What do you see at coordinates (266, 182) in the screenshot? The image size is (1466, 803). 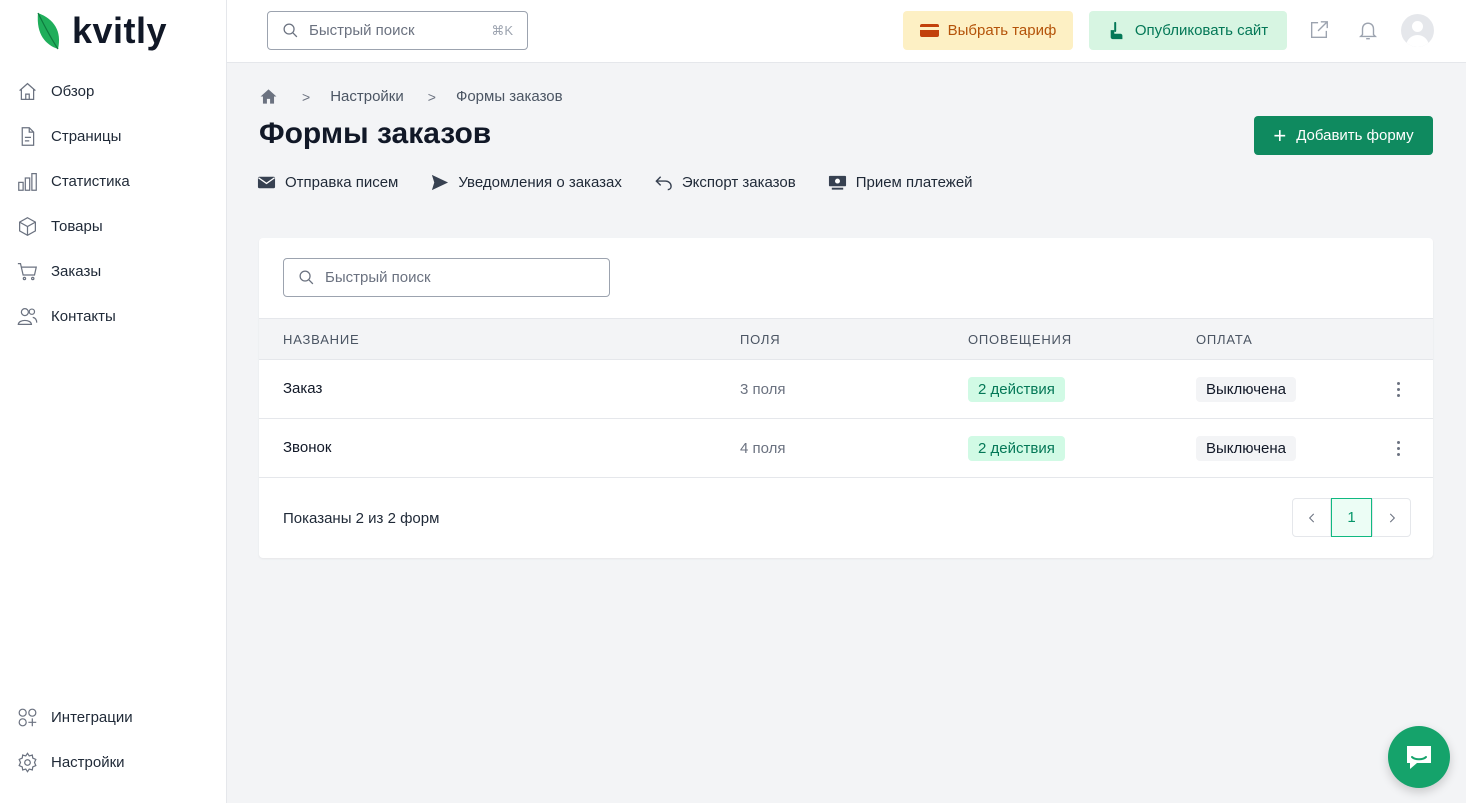 I see `envelope-icon` at bounding box center [266, 182].